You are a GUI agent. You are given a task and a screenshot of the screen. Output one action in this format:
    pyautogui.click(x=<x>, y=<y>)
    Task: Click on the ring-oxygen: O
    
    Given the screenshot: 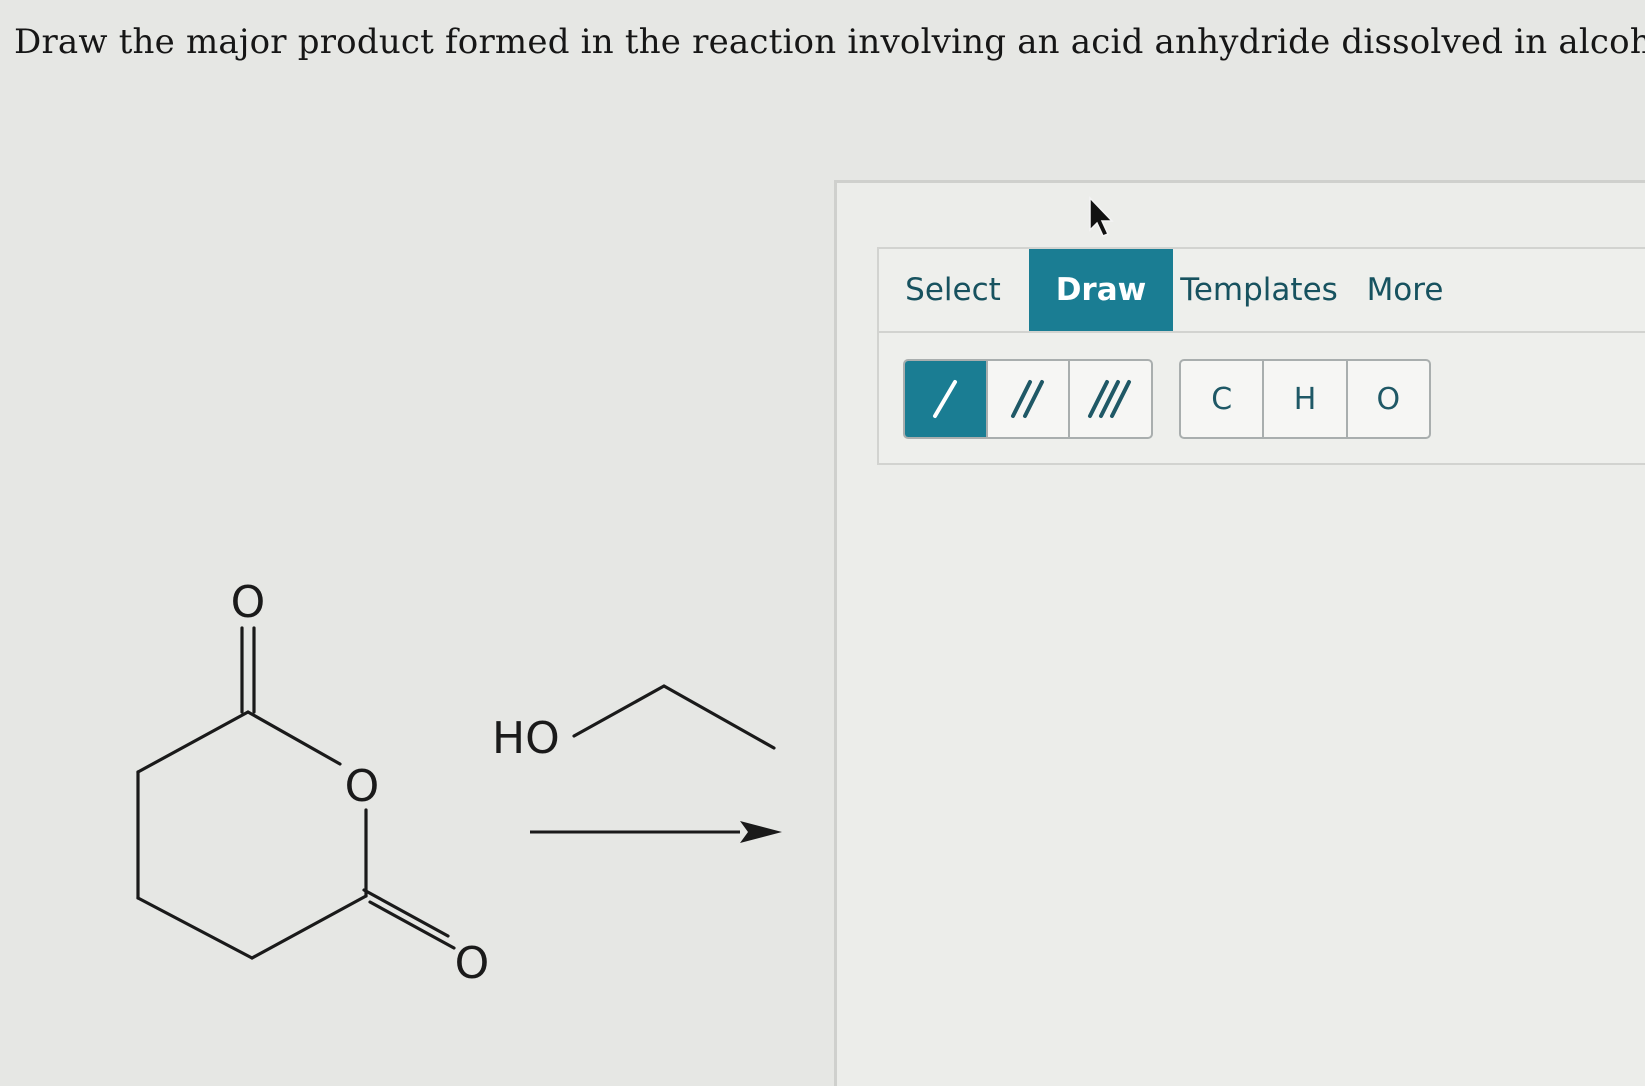 What is the action you would take?
    pyautogui.click(x=362, y=786)
    